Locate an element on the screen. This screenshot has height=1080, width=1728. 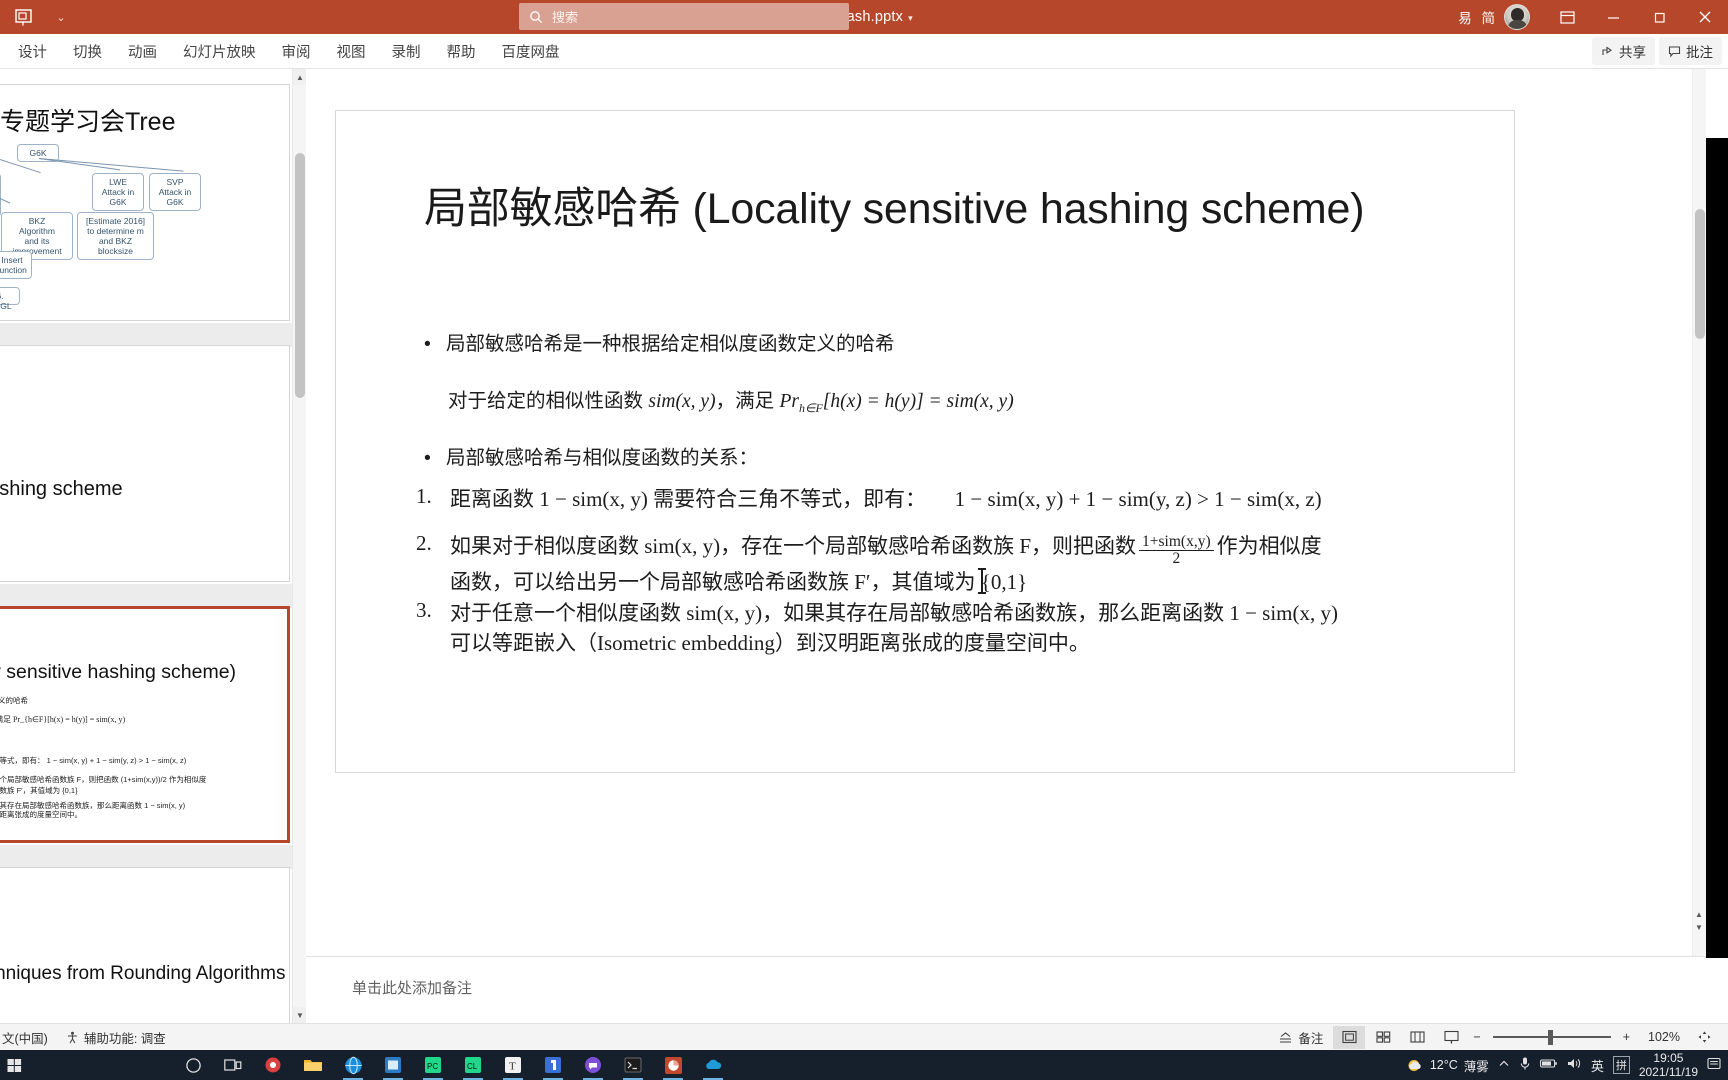
quick-access-toolbar-caret: ⌄ is located at coordinates (61, 17).